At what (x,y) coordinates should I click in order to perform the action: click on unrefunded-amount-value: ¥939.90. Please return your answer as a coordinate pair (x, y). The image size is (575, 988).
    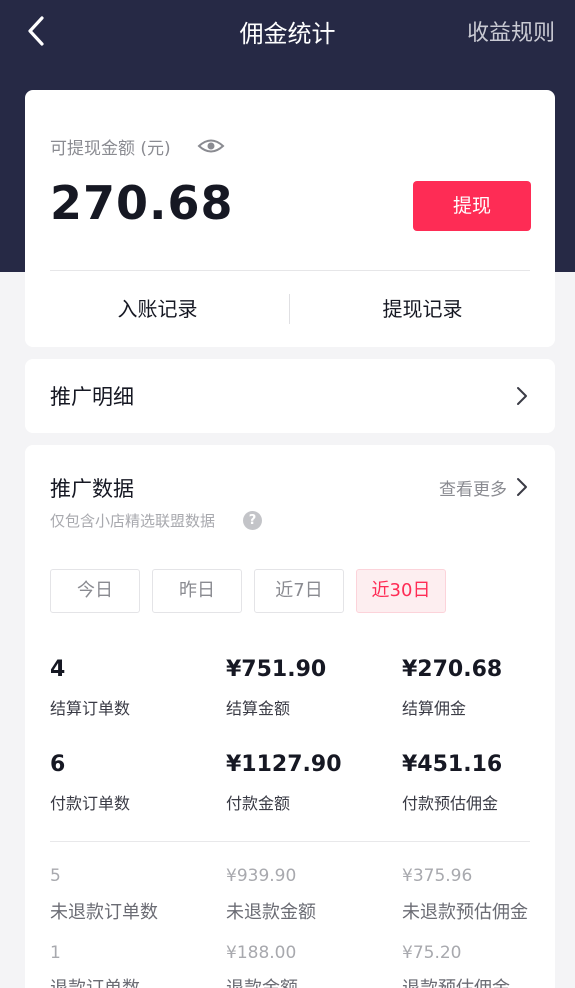
    Looking at the image, I should click on (261, 876).